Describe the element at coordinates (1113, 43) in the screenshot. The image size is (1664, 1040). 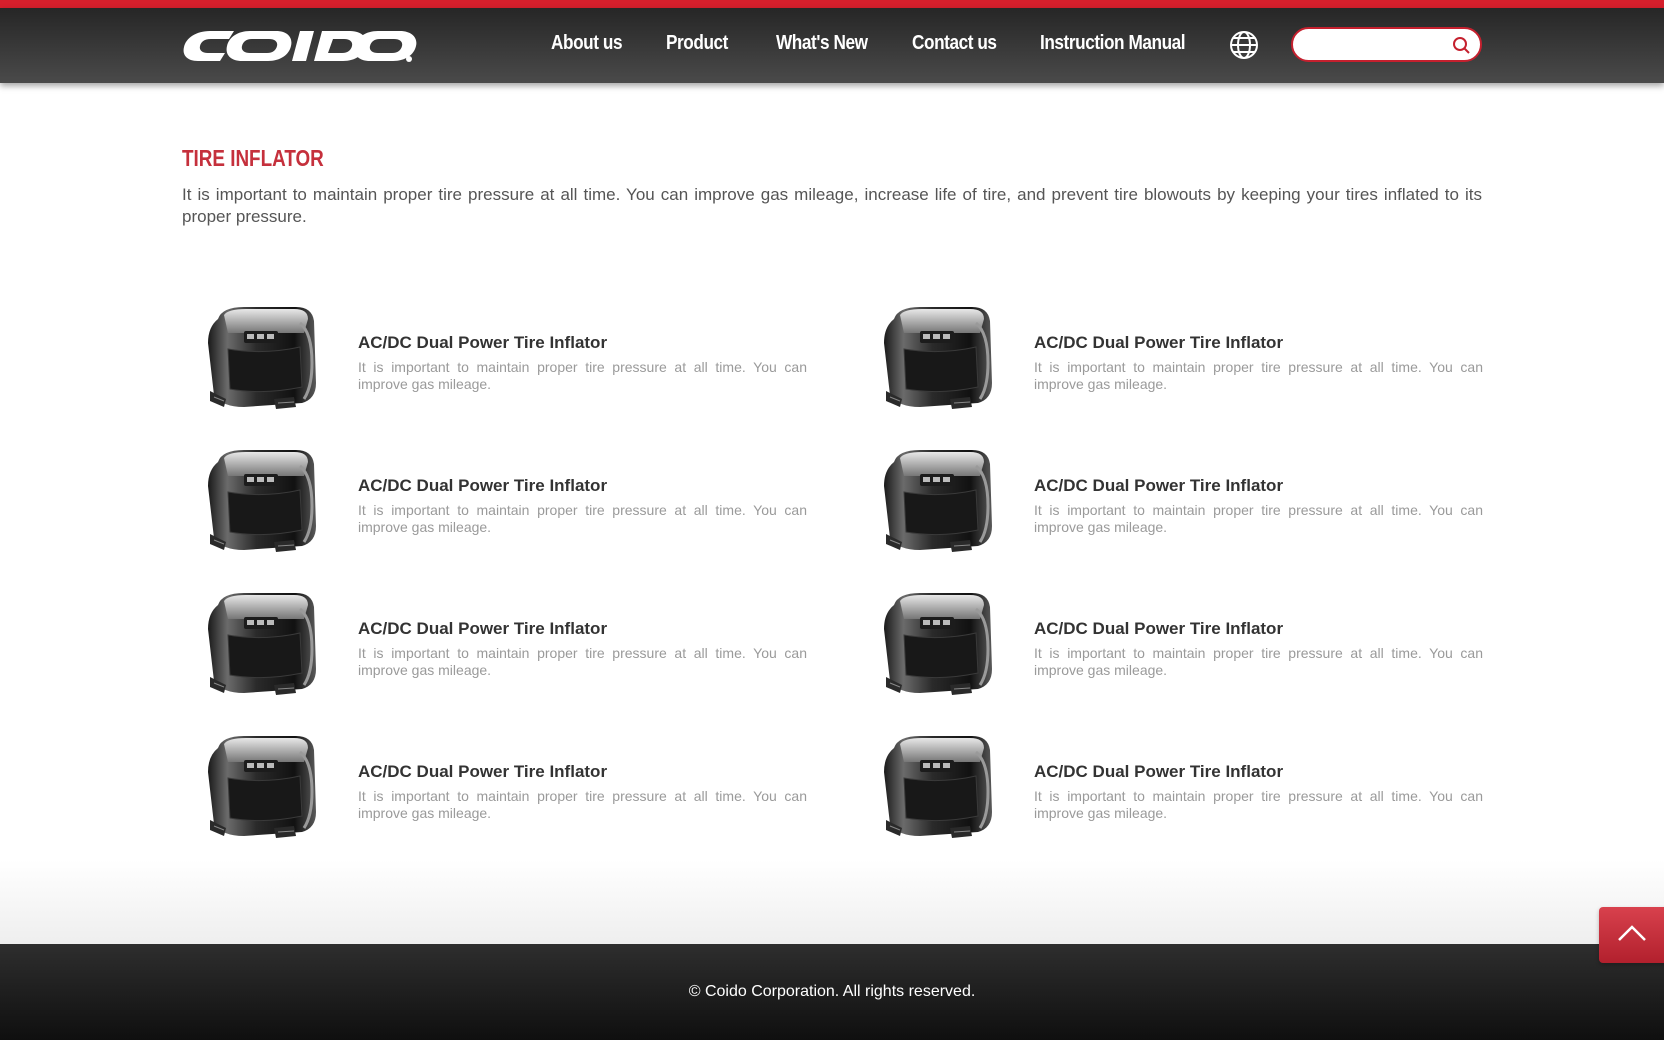
I see `nav-instruction-manual: Instruction Manual` at that location.